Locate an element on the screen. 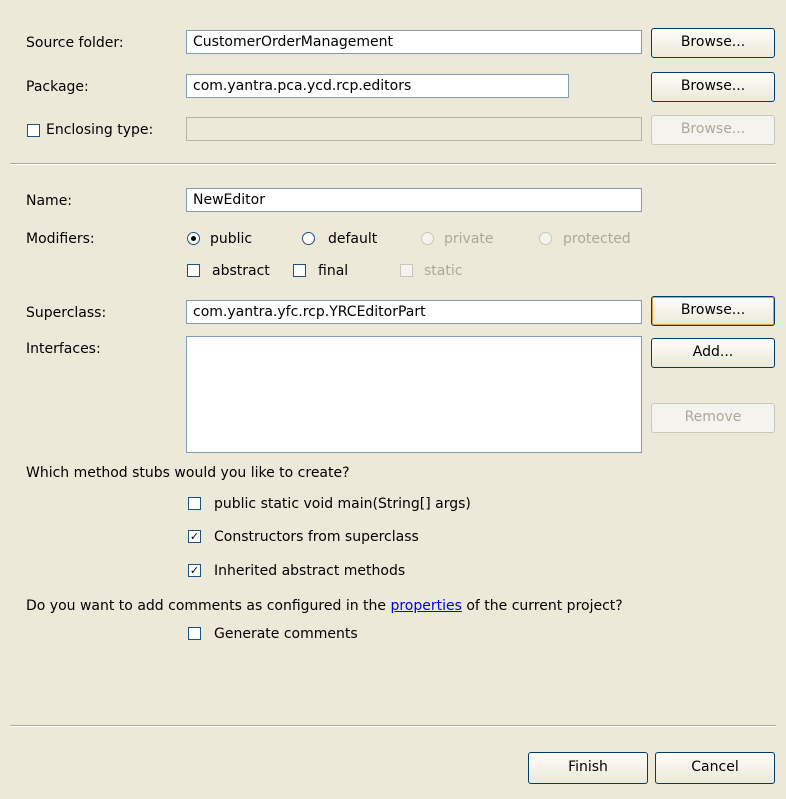 This screenshot has height=799, width=786. final-checkbox is located at coordinates (299, 270).